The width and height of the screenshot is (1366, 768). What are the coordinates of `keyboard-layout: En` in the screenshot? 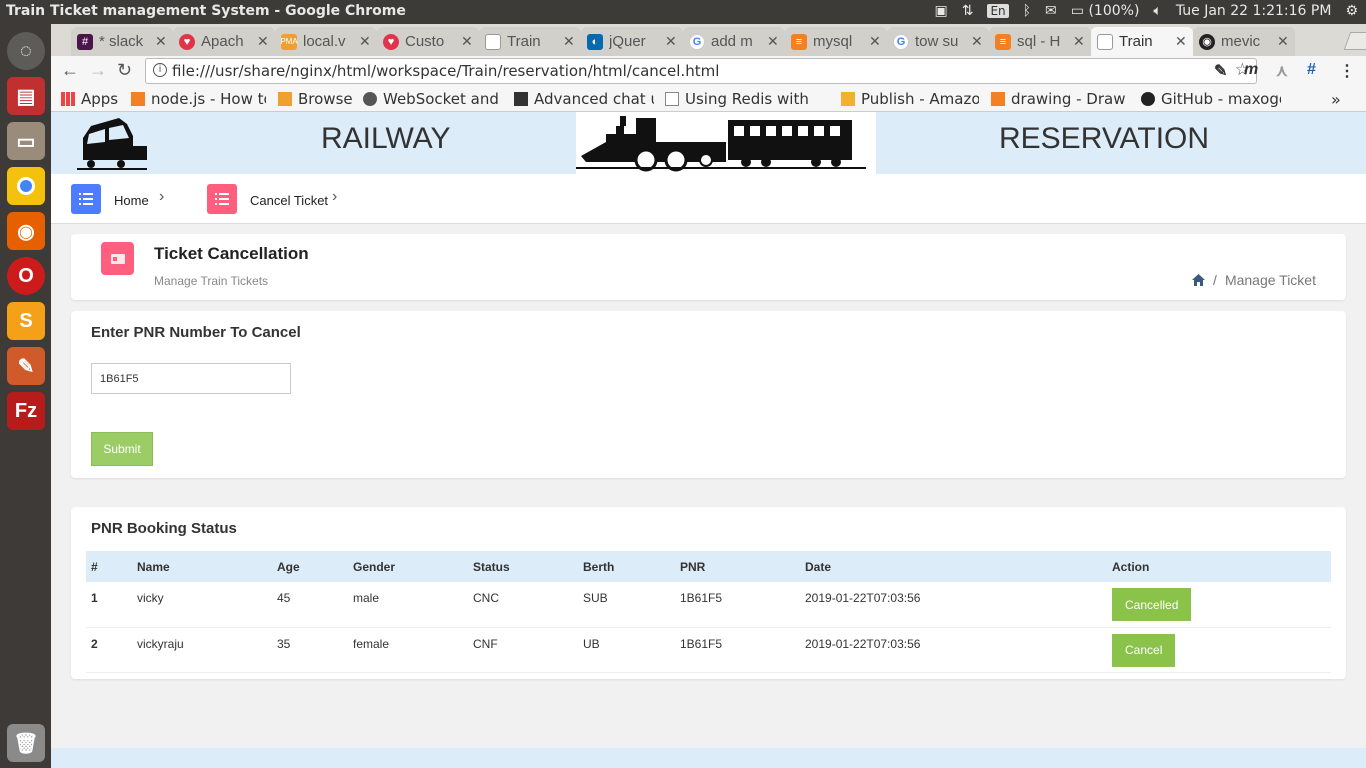 It's located at (998, 11).